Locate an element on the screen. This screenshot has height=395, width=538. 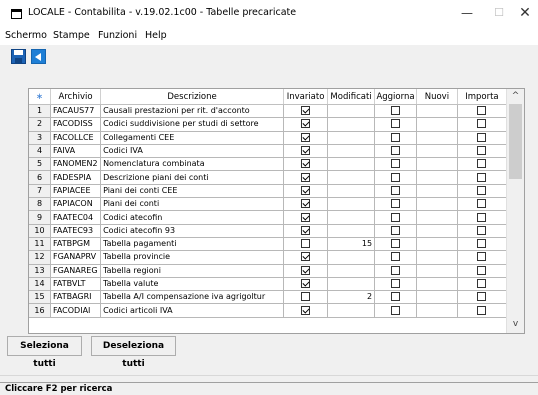
cell-descrizione: Tabella valute is located at coordinates (192, 284).